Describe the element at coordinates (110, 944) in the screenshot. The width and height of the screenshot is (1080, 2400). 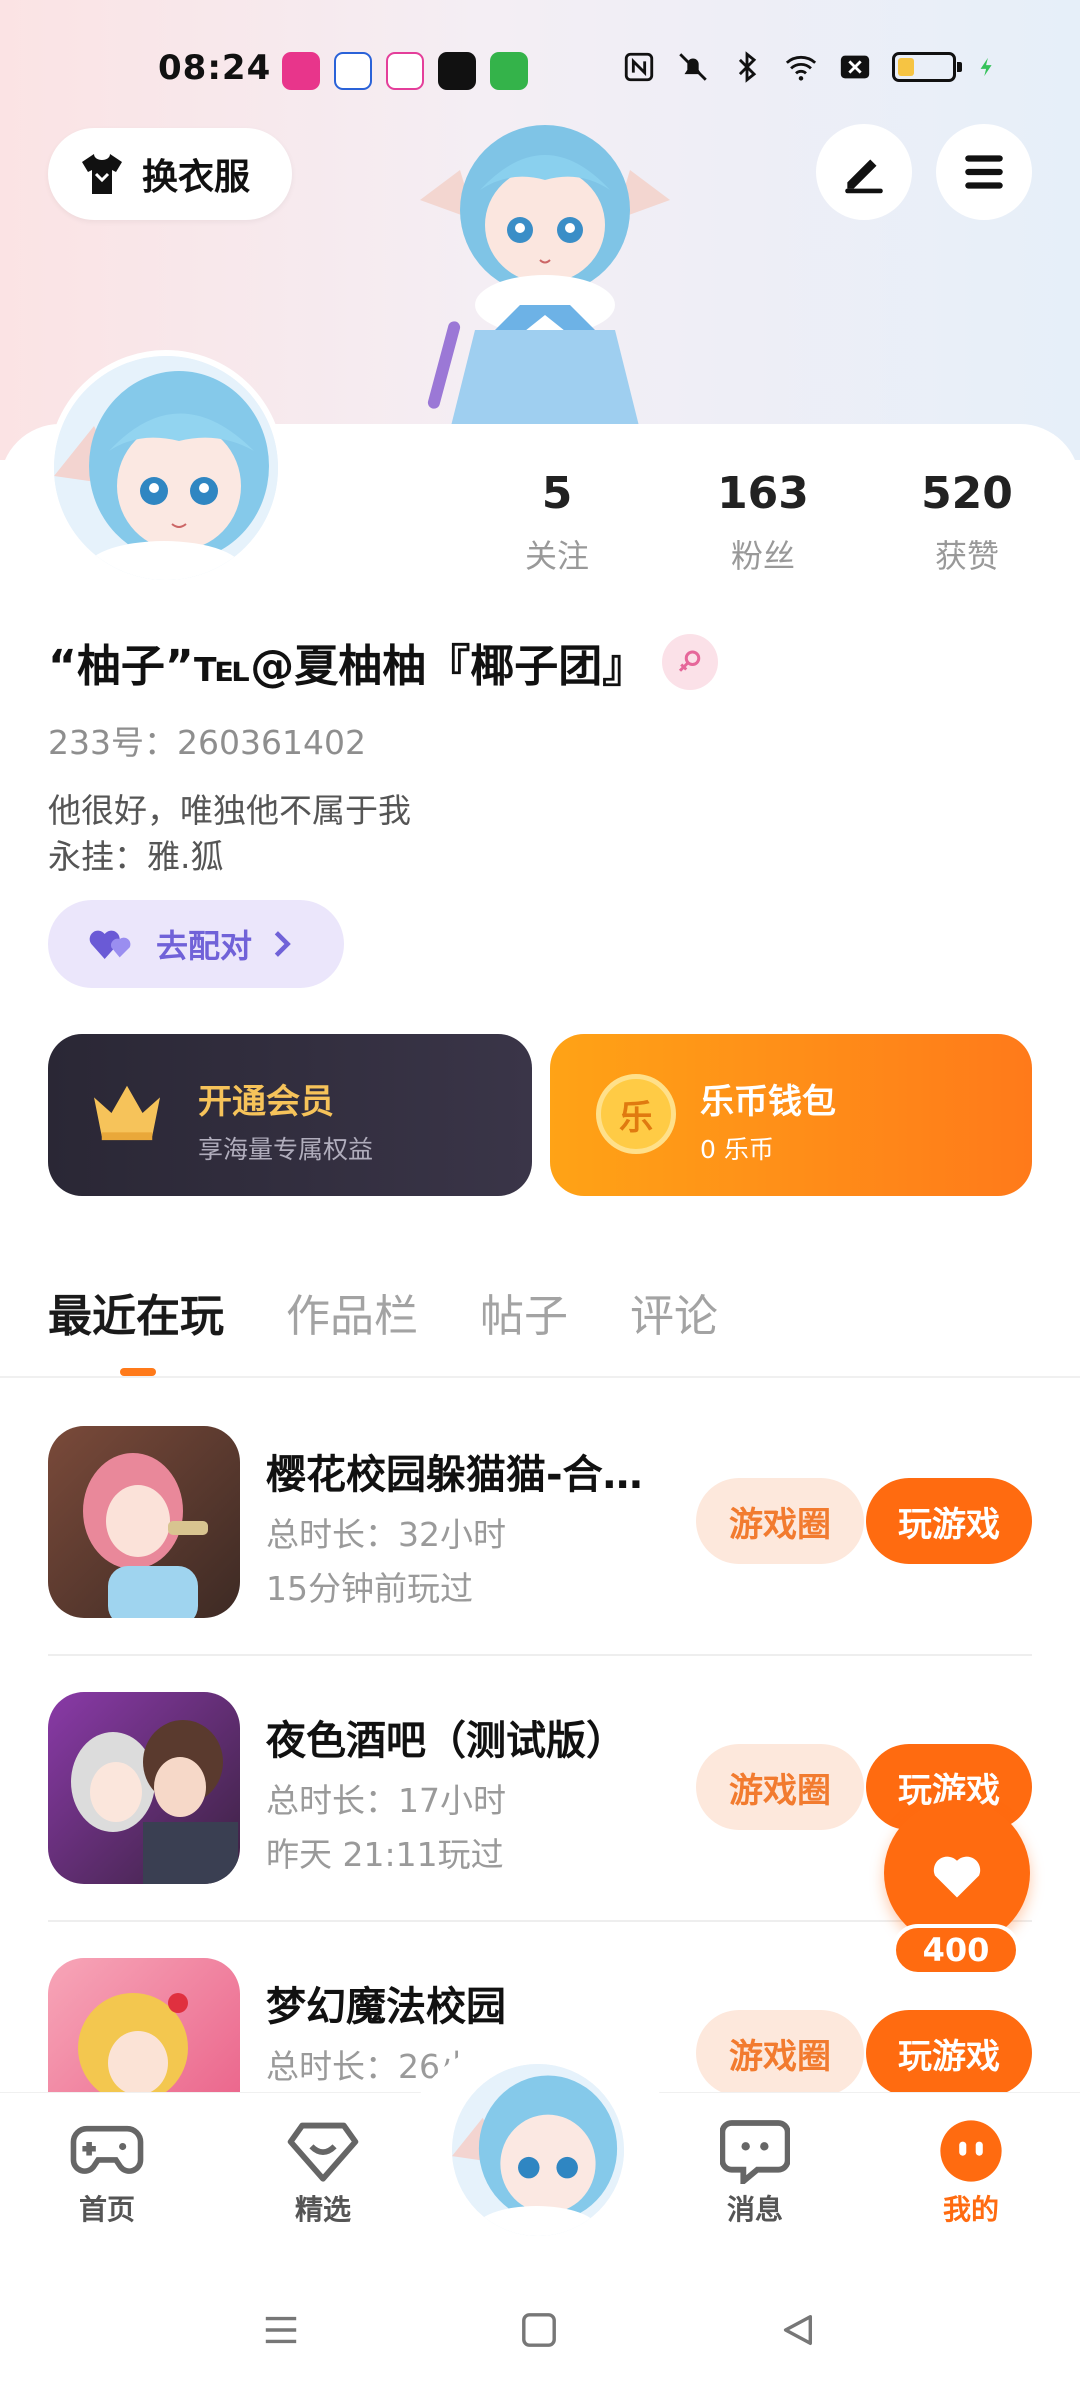
I see `hearts-icon` at that location.